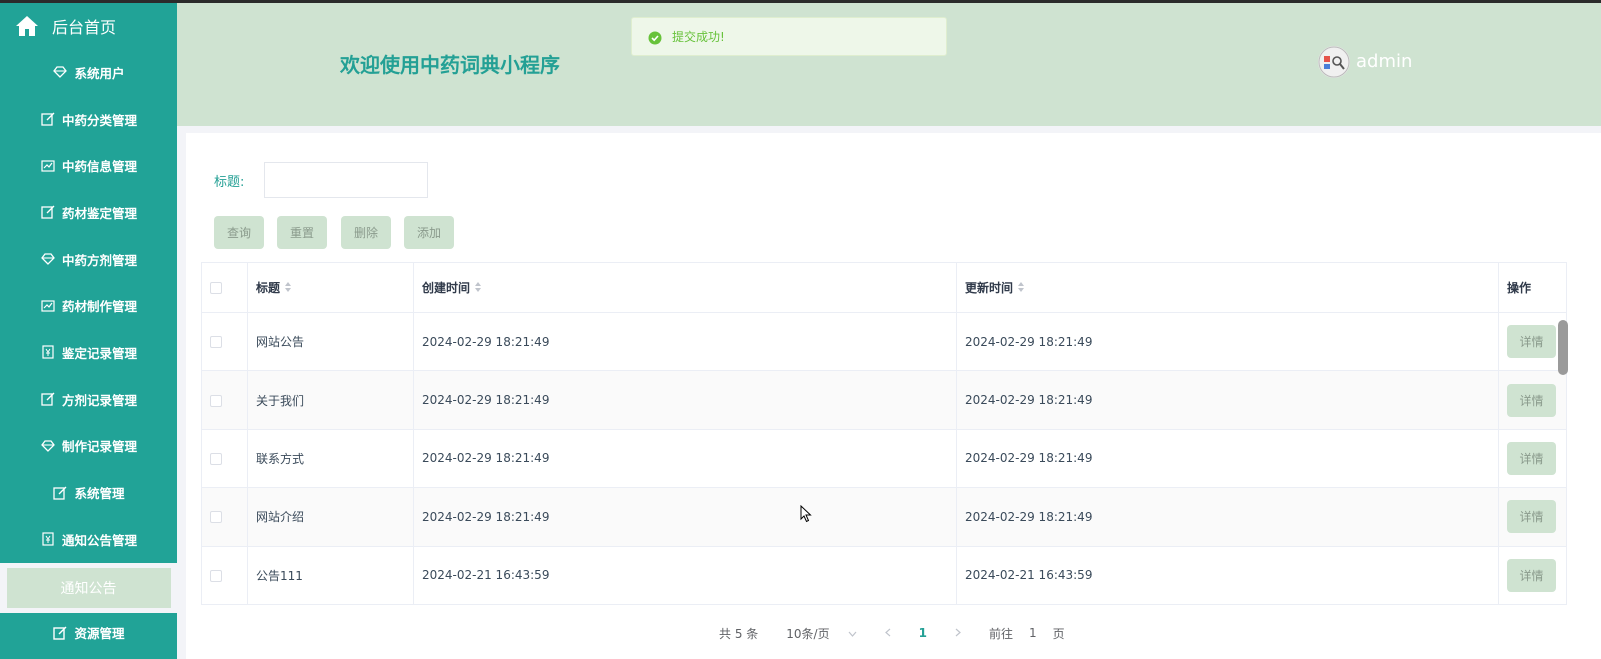  Describe the element at coordinates (1227, 575) in the screenshot. I see `cell-updated: 2024-02-21 16:43:59` at that location.